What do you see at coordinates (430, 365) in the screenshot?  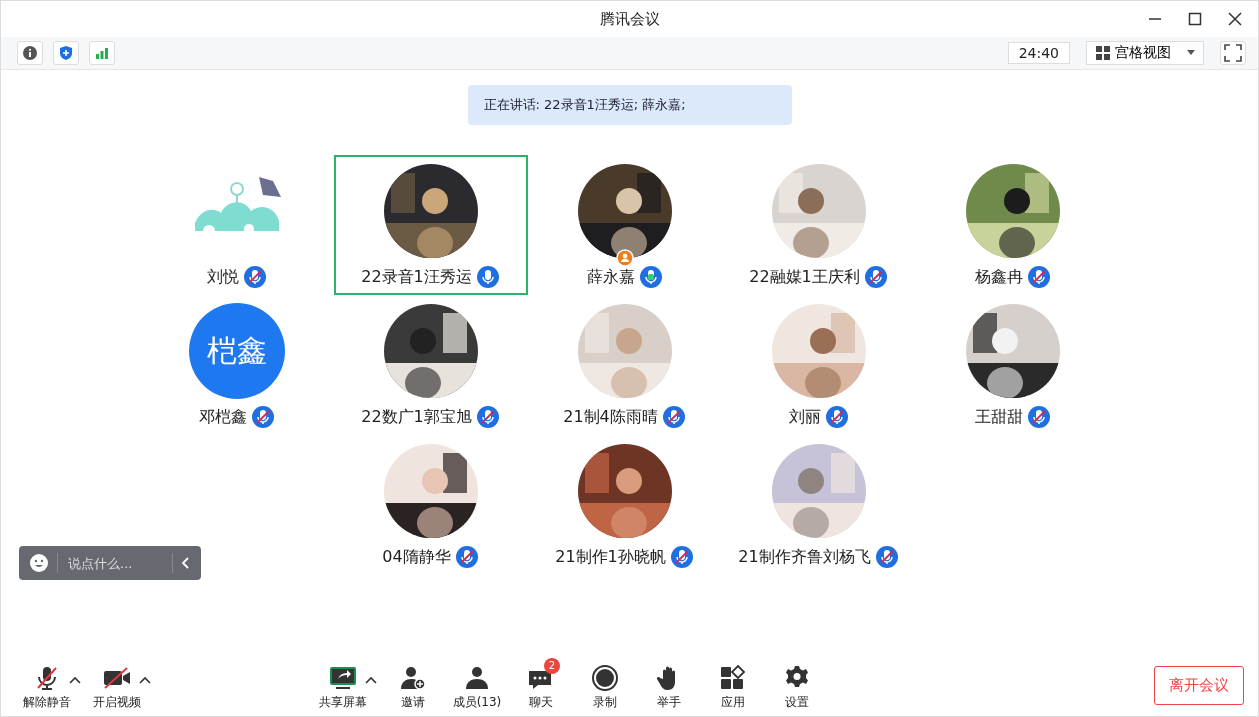 I see `participant-tile: 22数广1郭宝旭` at bounding box center [430, 365].